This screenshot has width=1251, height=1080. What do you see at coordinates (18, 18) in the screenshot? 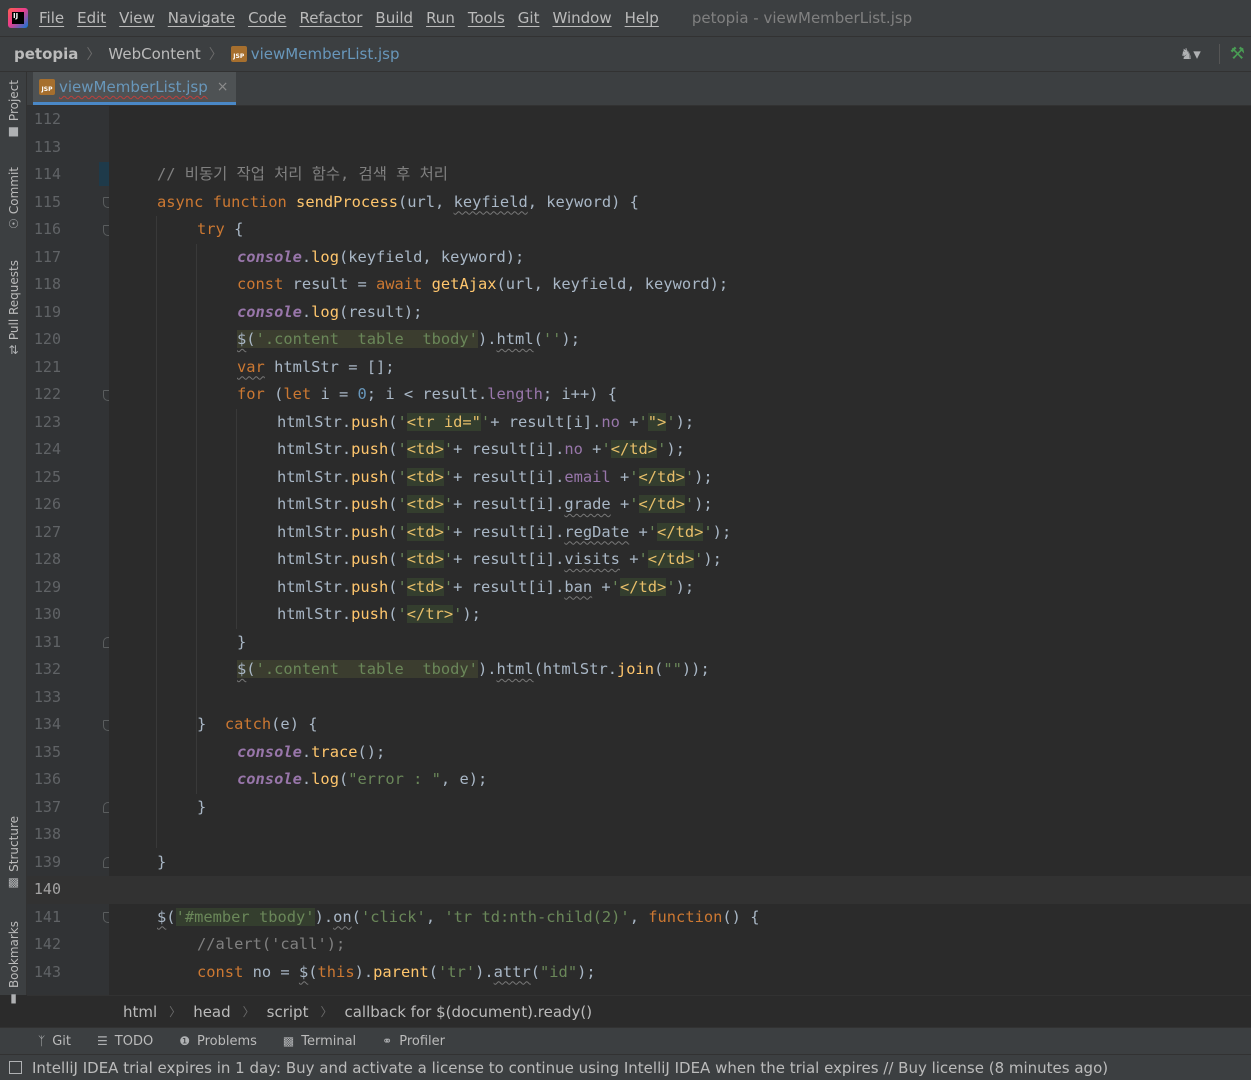
I see `intellij-logo-icon` at bounding box center [18, 18].